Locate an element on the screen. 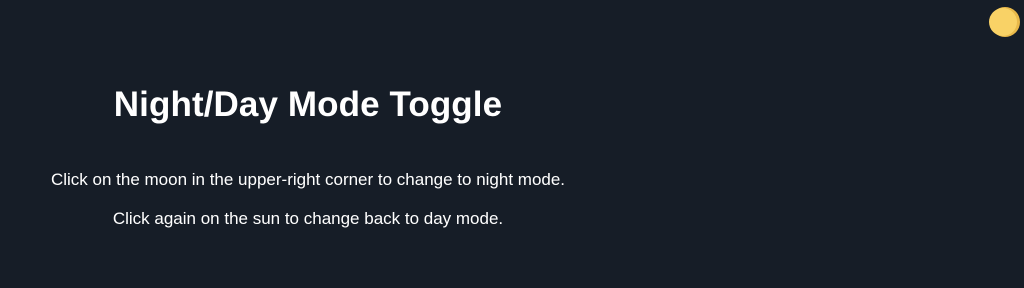 The height and width of the screenshot is (288, 1024). theme-toggle-button is located at coordinates (1004, 22).